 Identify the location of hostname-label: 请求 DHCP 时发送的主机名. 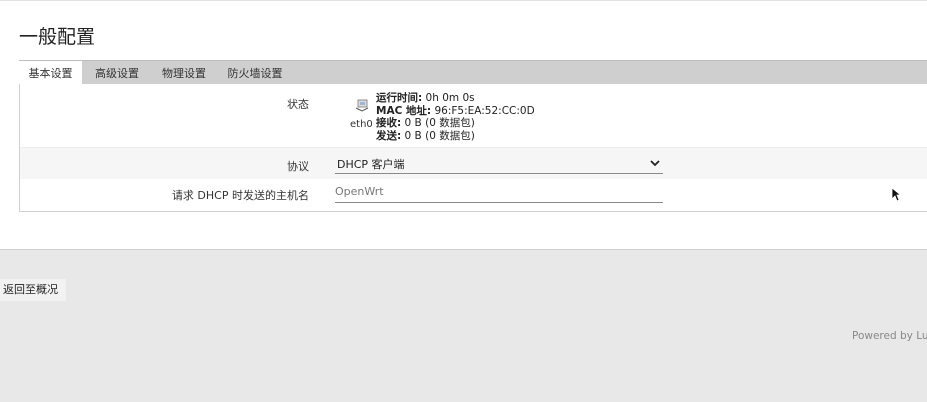
(240, 195).